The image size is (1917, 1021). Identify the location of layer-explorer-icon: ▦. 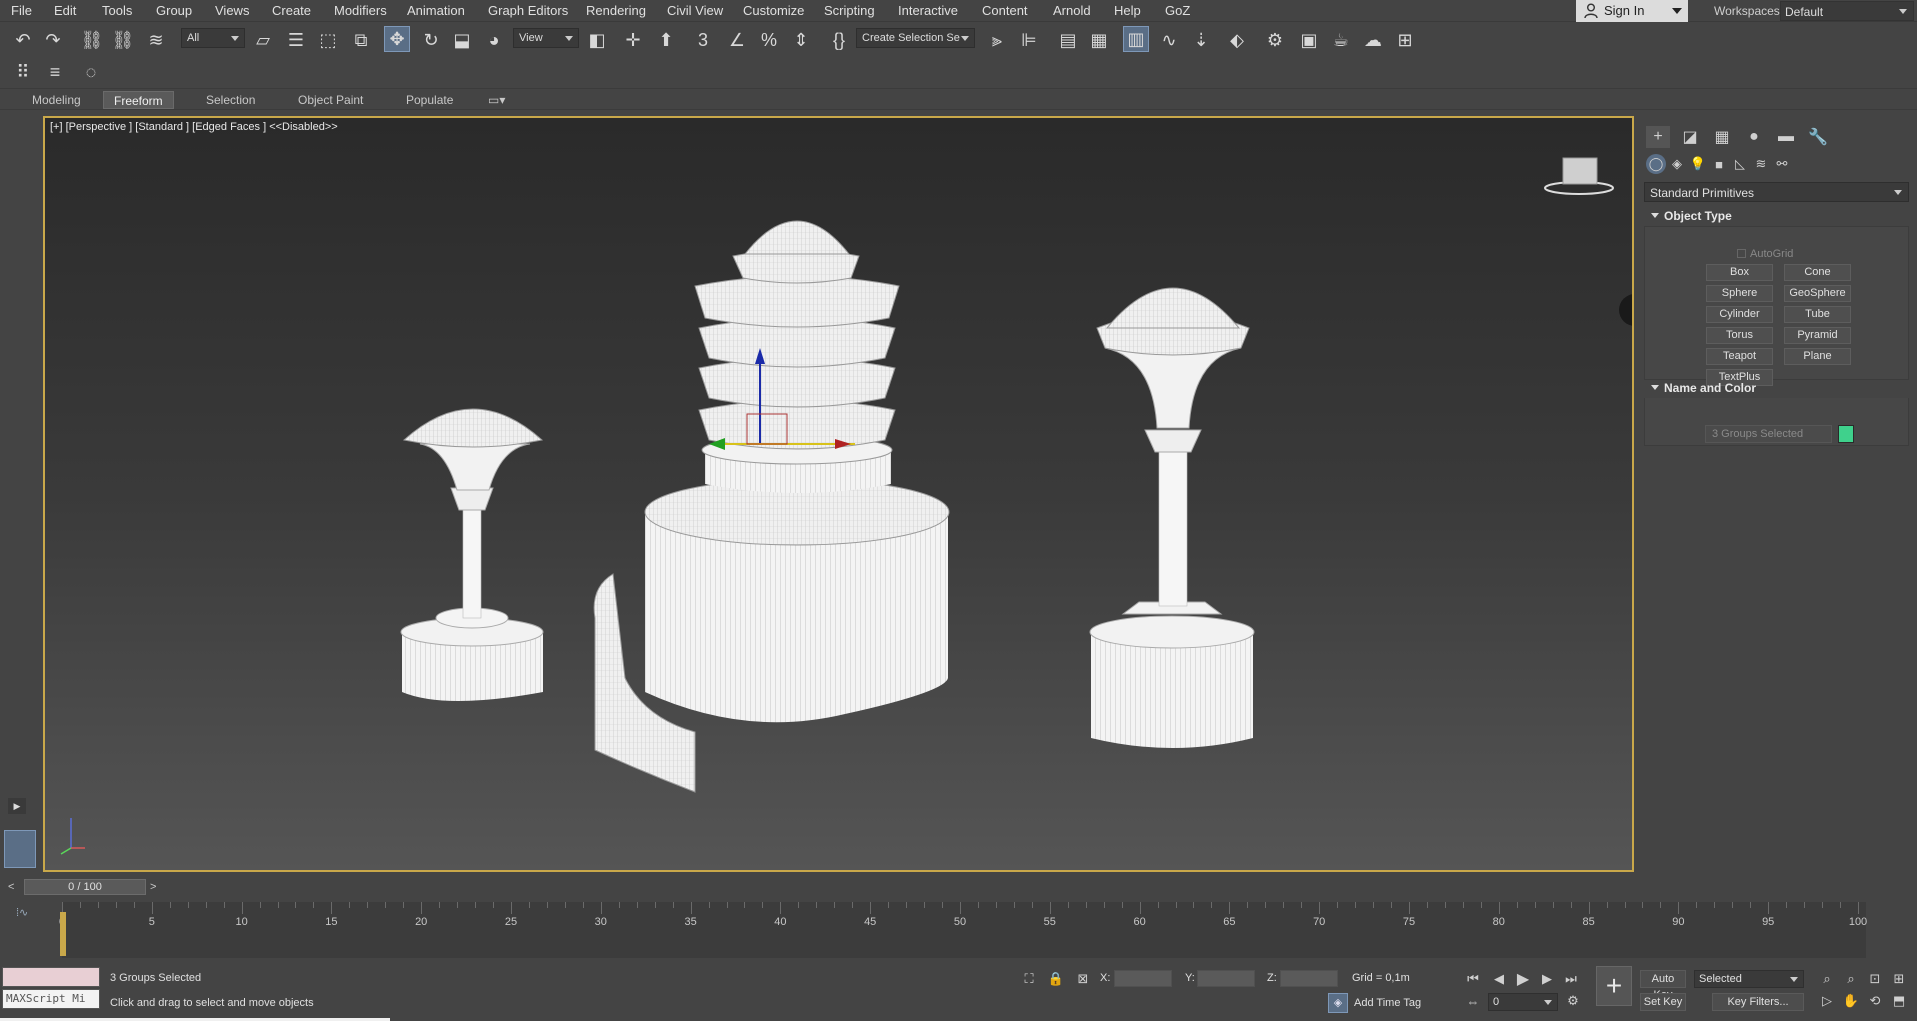
(1099, 40).